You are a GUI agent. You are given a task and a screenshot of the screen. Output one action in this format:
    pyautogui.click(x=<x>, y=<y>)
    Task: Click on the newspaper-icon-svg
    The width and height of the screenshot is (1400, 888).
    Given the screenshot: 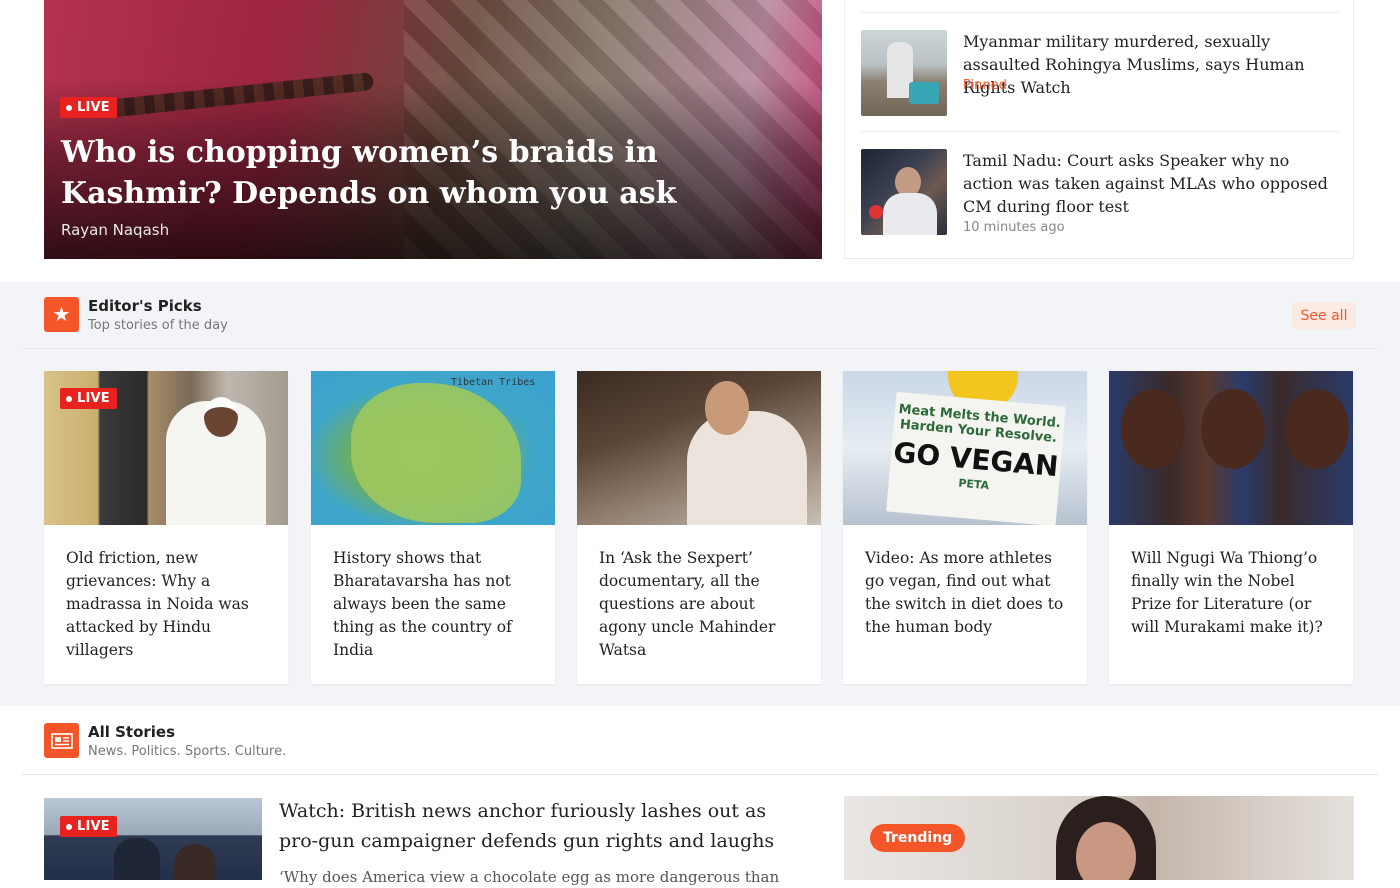 What is the action you would take?
    pyautogui.click(x=61, y=740)
    